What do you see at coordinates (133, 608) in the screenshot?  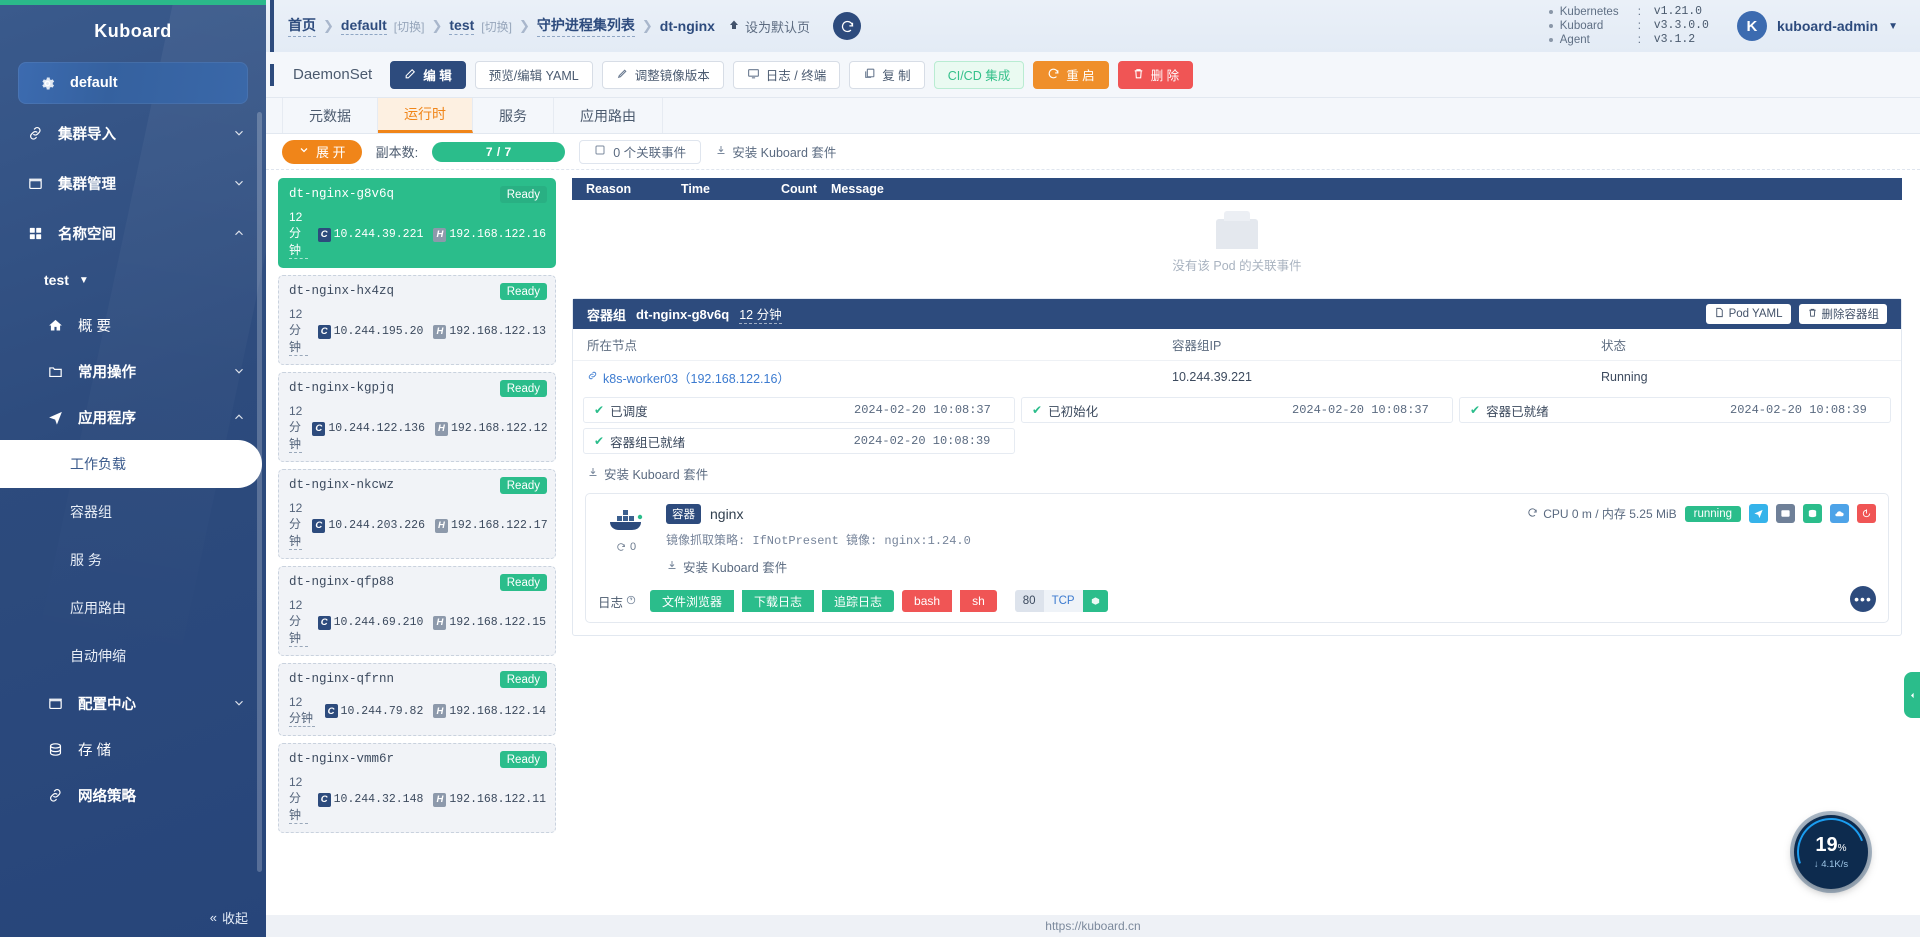 I see `sidebar-item-ingress: 应用路由` at bounding box center [133, 608].